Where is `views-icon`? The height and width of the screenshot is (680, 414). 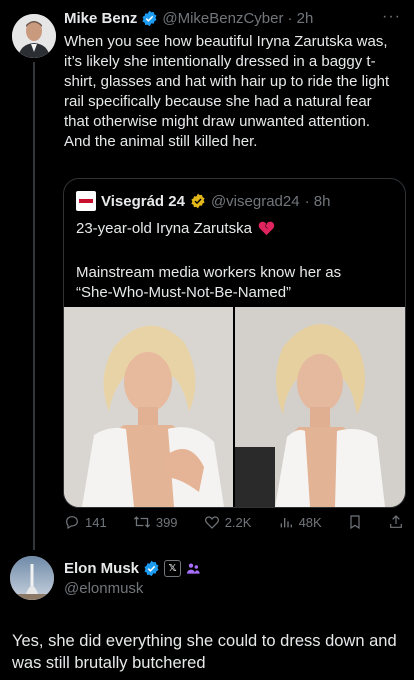
views-icon is located at coordinates (286, 523).